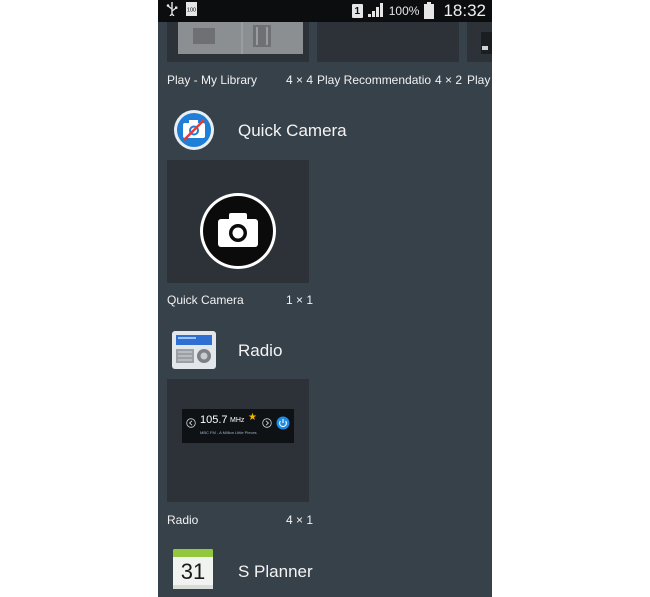  Describe the element at coordinates (193, 571) in the screenshot. I see `calendar-day: 31` at that location.